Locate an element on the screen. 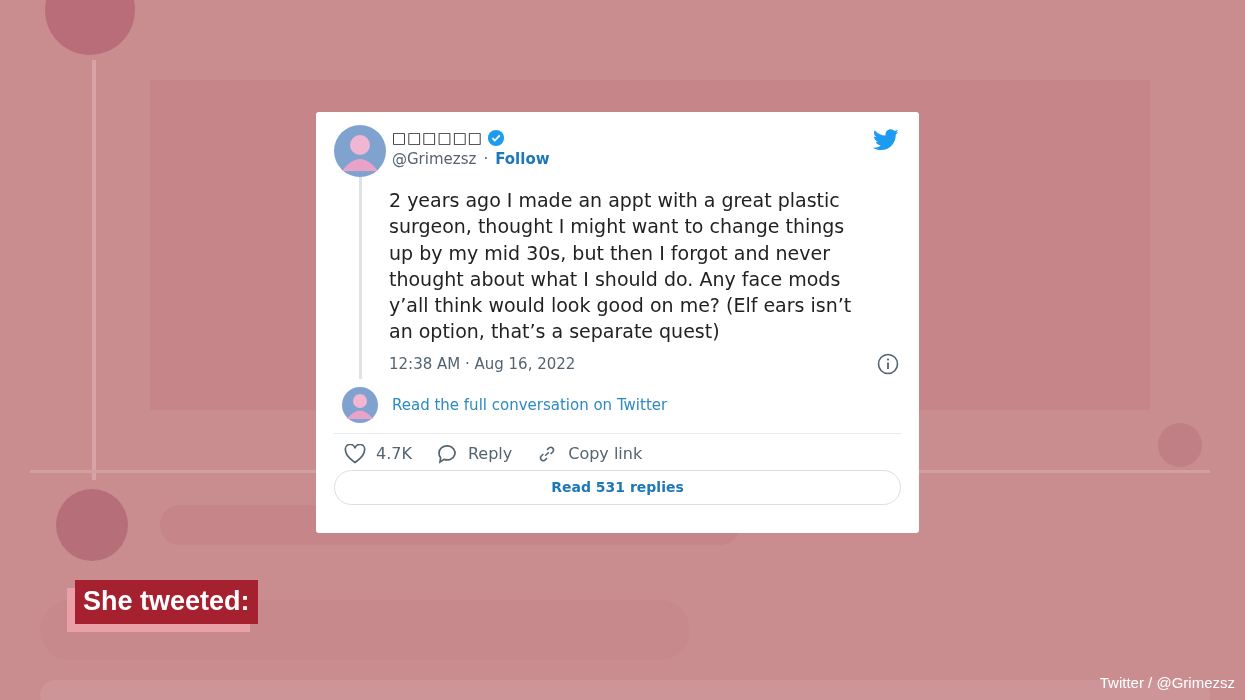  replies-button: Read 531 replies is located at coordinates (617, 487).